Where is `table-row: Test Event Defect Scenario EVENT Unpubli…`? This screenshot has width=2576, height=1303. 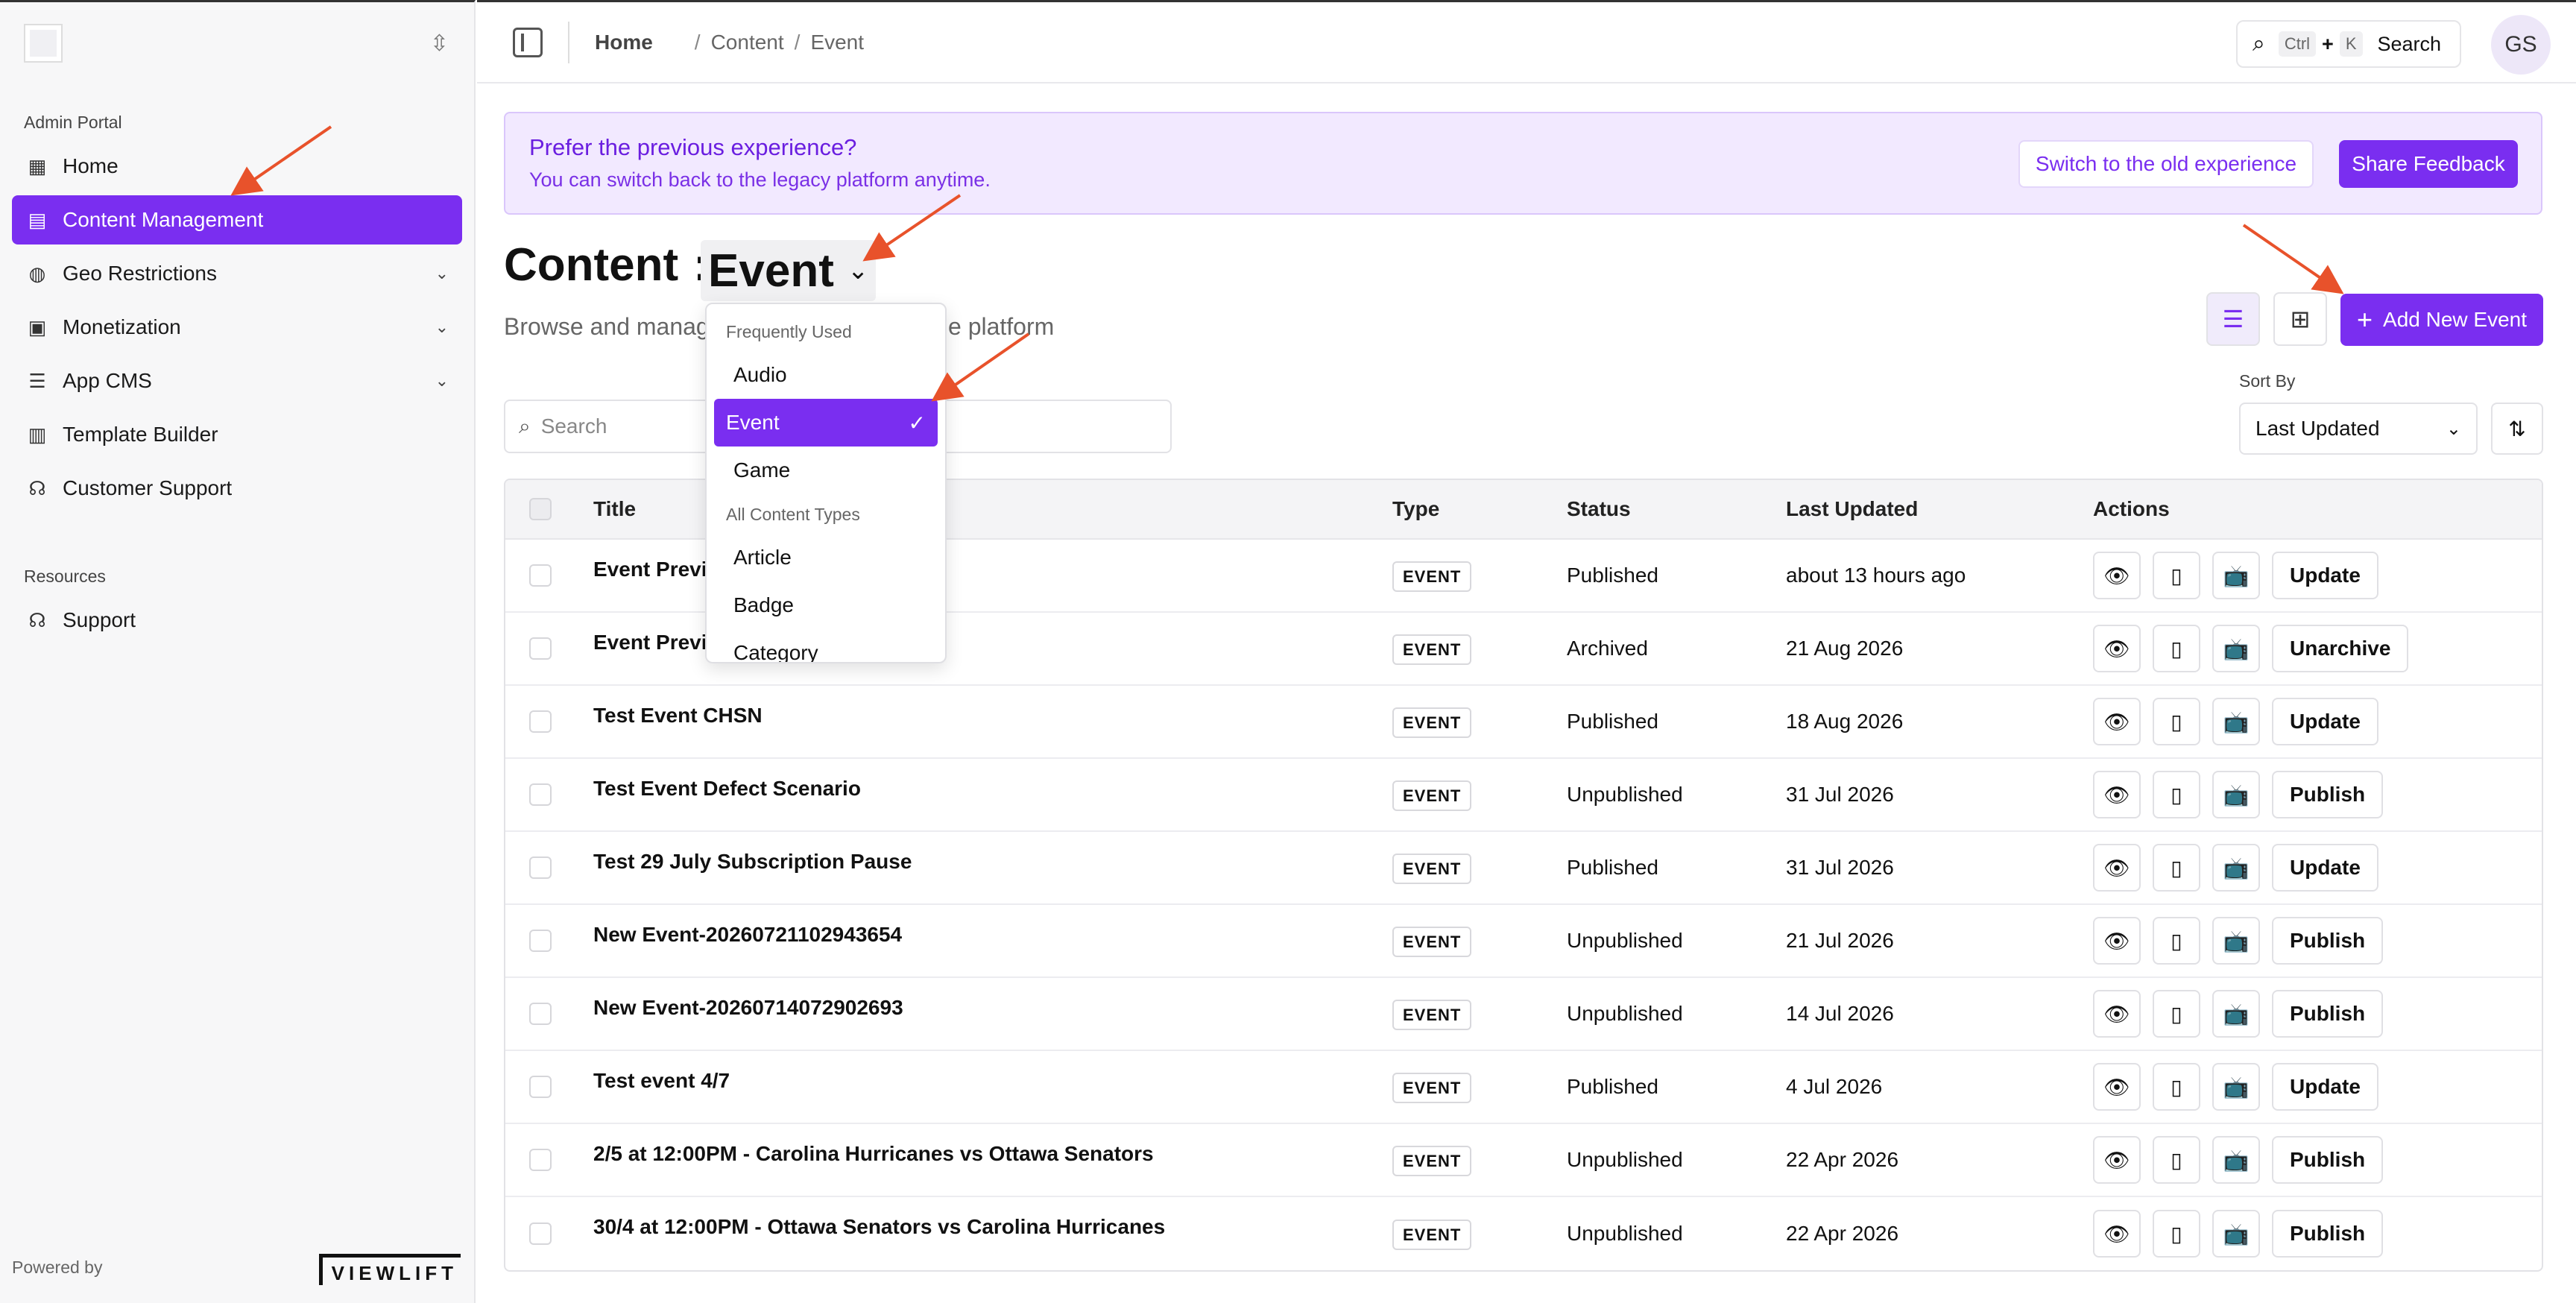
table-row: Test Event Defect Scenario EVENT Unpubli… is located at coordinates (1523, 795).